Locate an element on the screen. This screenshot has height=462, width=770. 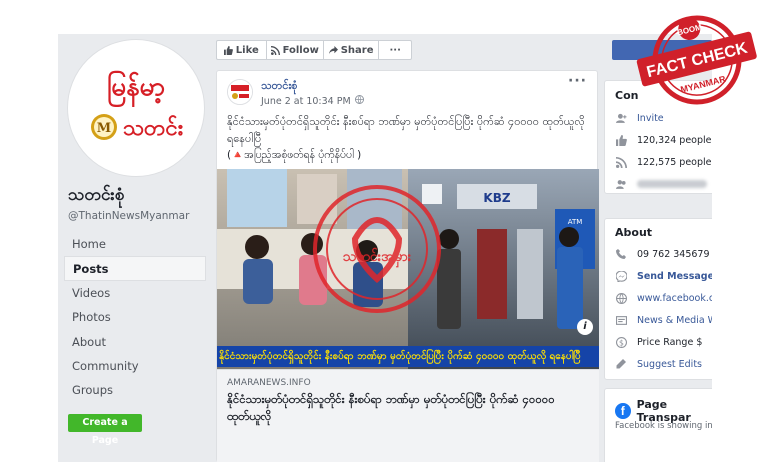
thumbs-up-icon is located at coordinates (228, 50).